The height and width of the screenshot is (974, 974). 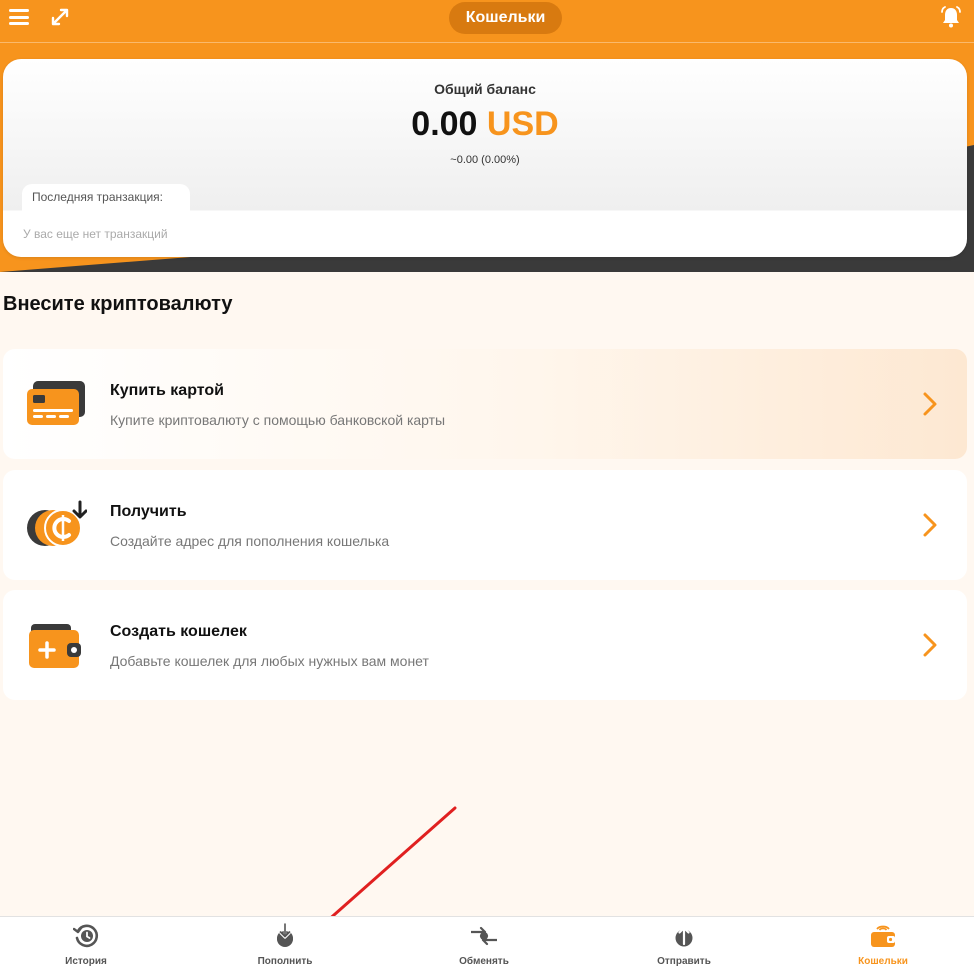 What do you see at coordinates (883, 936) in the screenshot?
I see `wallet-icon` at bounding box center [883, 936].